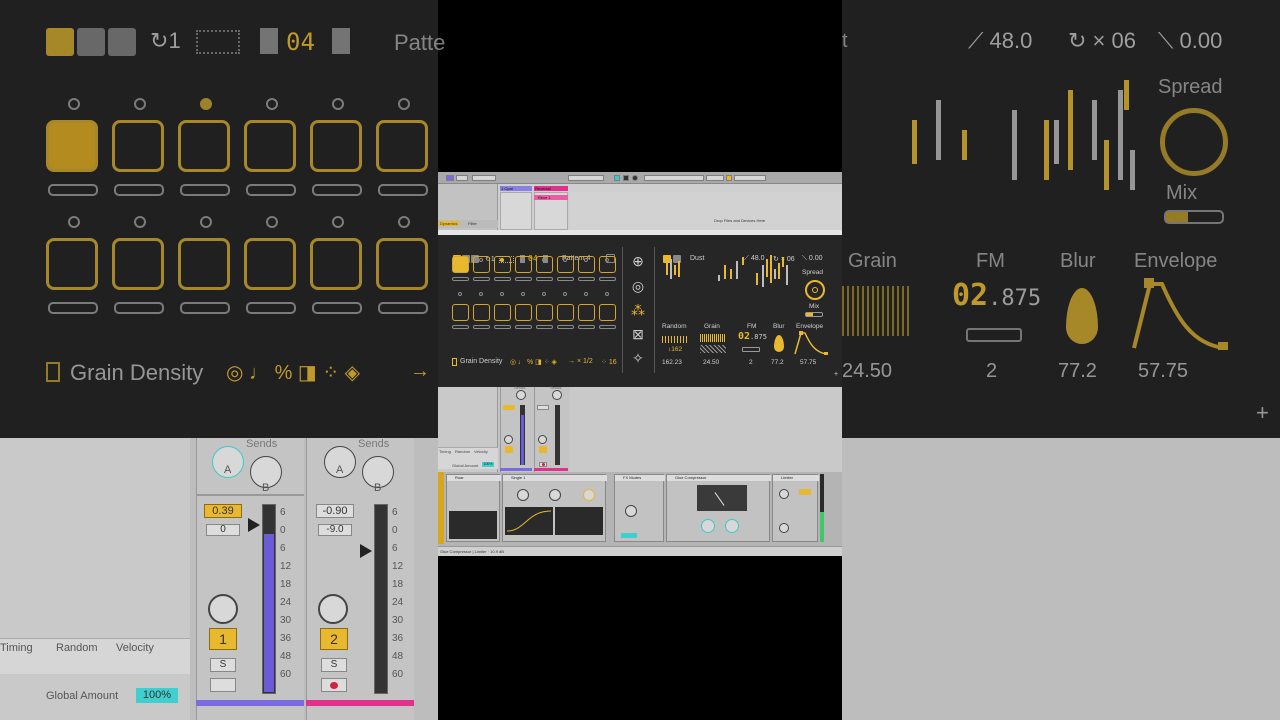  Describe the element at coordinates (815, 290) in the screenshot. I see `spread-knob` at that location.